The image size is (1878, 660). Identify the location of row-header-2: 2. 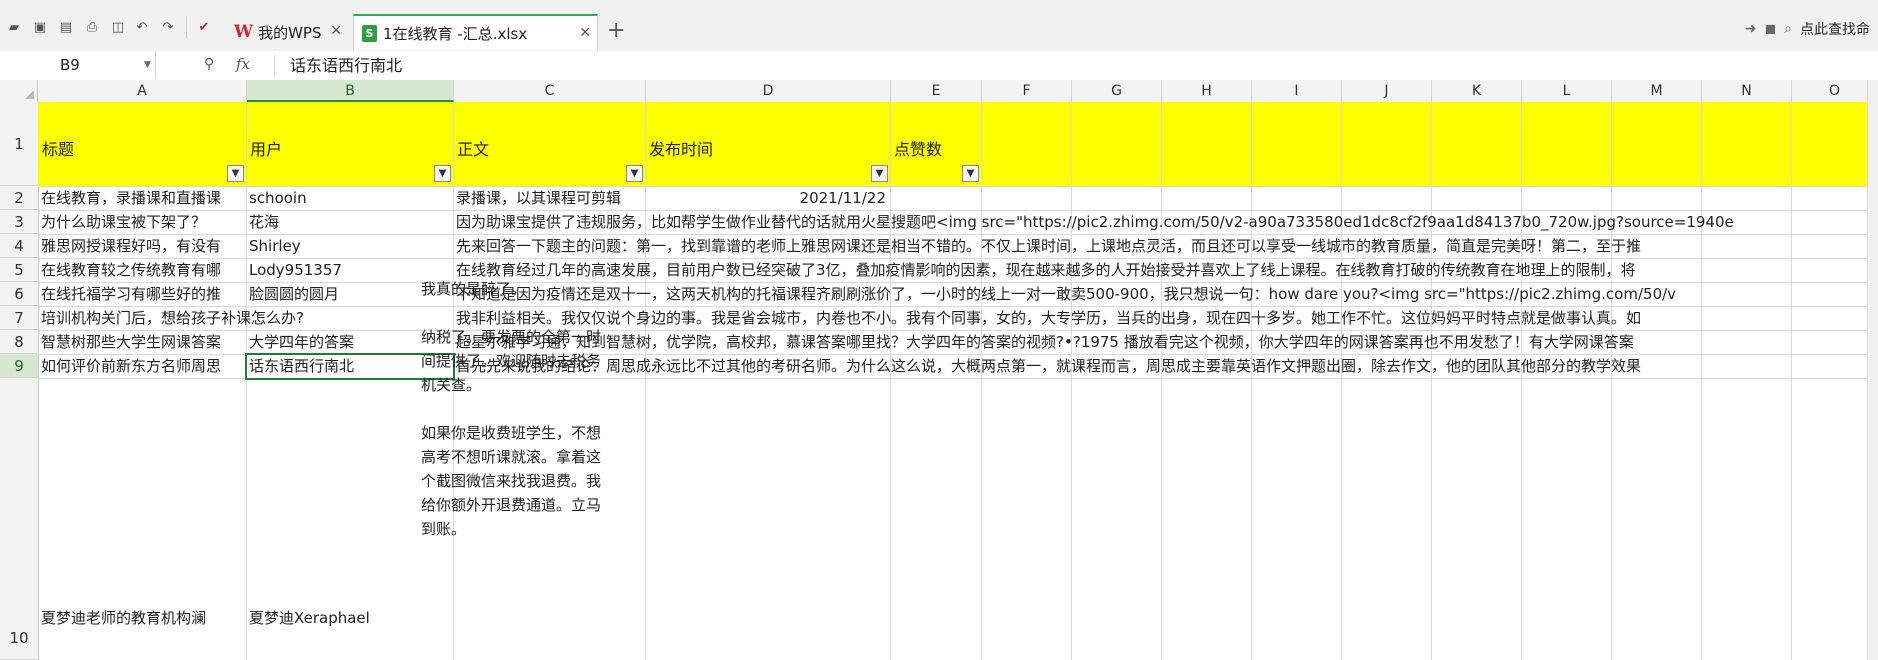
(19, 198).